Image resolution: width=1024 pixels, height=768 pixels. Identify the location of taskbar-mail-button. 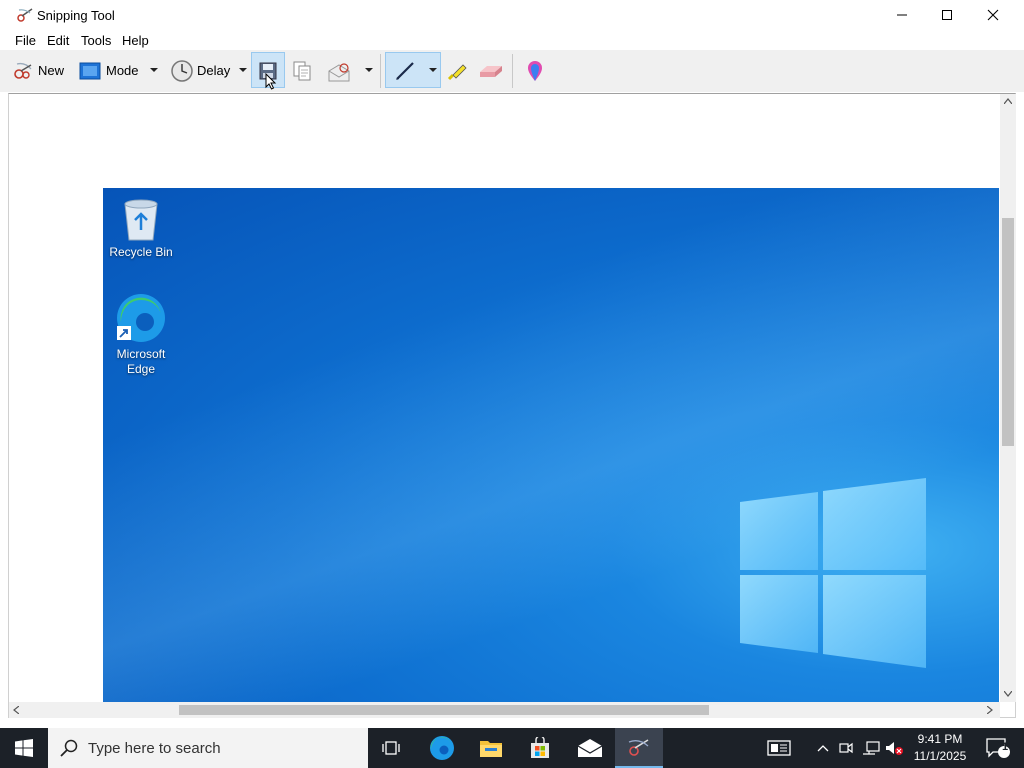
(590, 748).